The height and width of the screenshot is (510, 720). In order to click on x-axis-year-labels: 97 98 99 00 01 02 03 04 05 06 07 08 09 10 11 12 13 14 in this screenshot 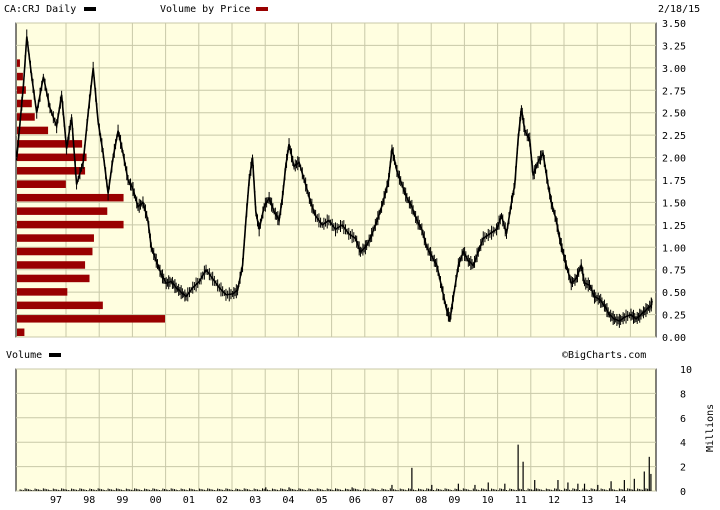, I will do `click(338, 500)`.